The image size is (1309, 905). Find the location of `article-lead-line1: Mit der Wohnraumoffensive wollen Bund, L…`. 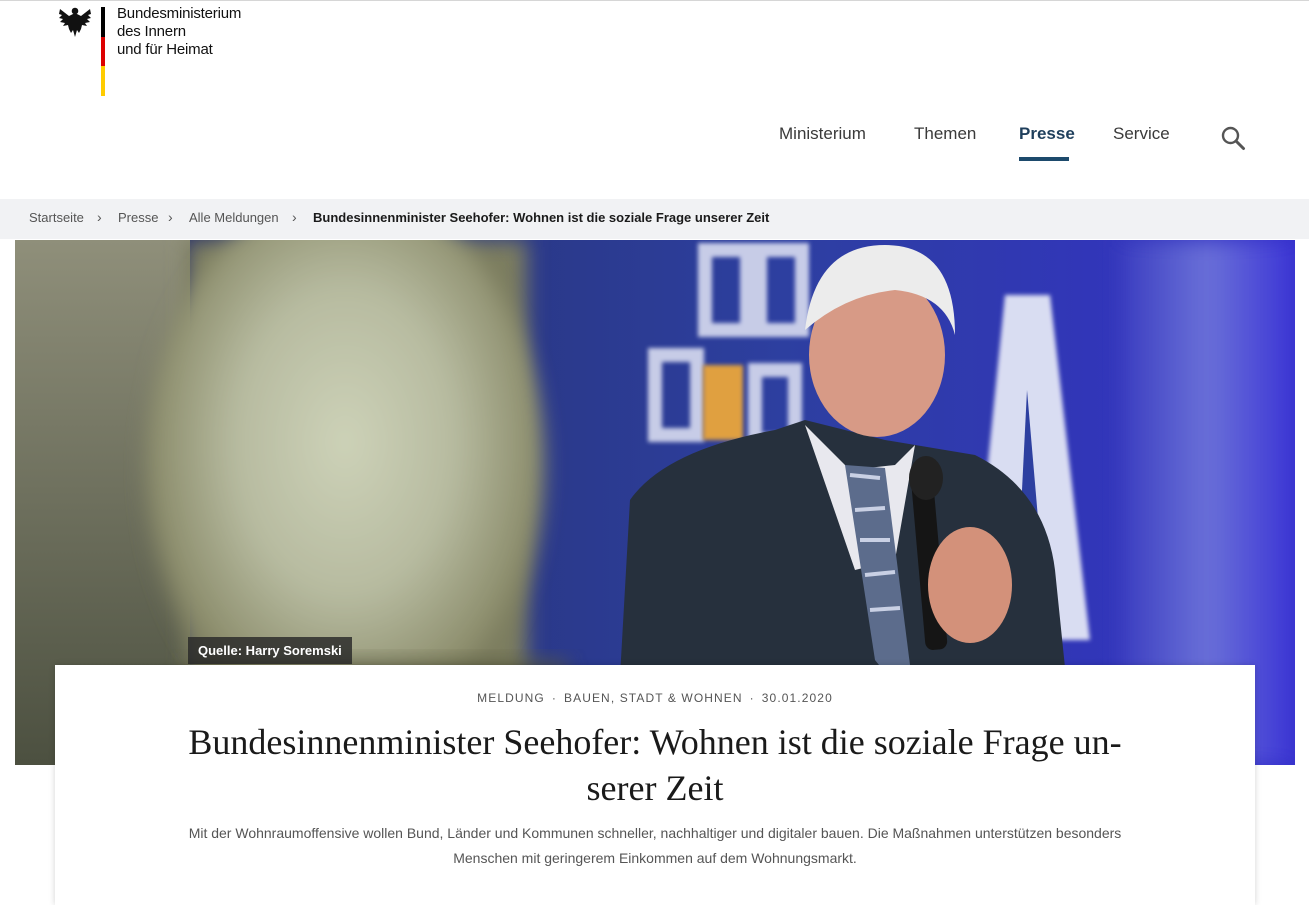

article-lead-line1: Mit der Wohnraumoffensive wollen Bund, L… is located at coordinates (655, 833).